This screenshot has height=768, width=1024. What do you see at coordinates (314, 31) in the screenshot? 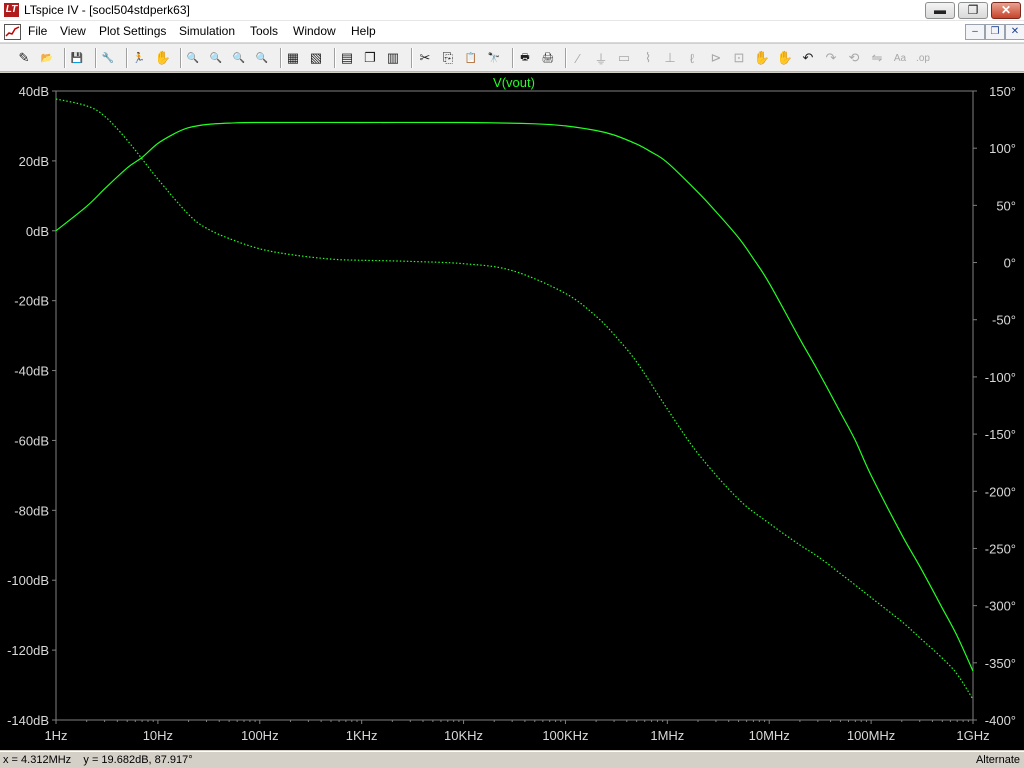
I see `menu-window: Window` at bounding box center [314, 31].